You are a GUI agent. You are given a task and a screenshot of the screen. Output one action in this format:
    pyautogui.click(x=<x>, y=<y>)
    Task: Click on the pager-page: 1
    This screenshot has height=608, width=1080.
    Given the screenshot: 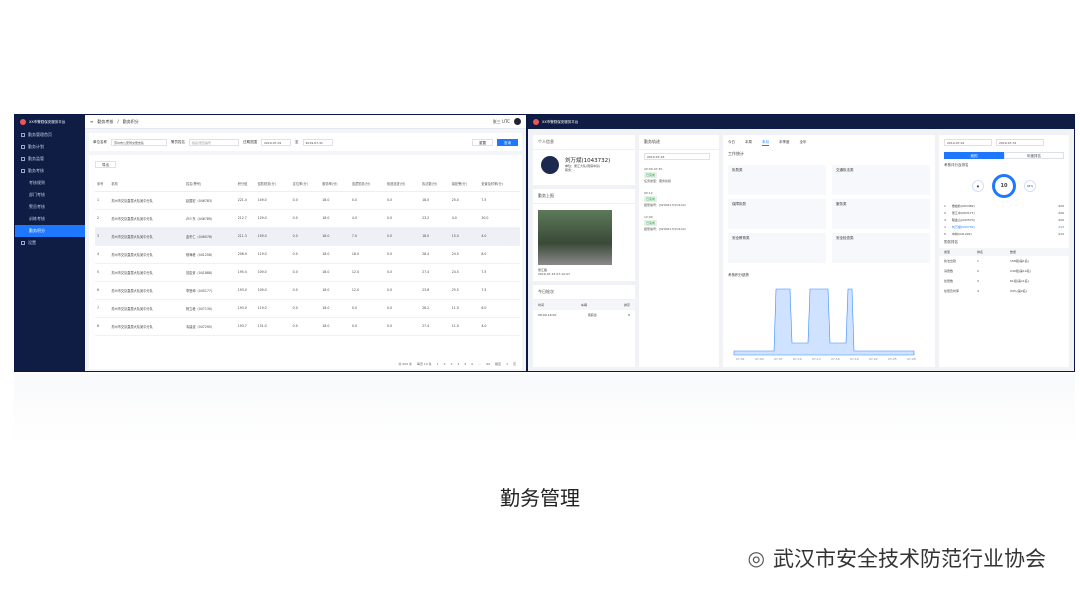 What is the action you would take?
    pyautogui.click(x=438, y=364)
    